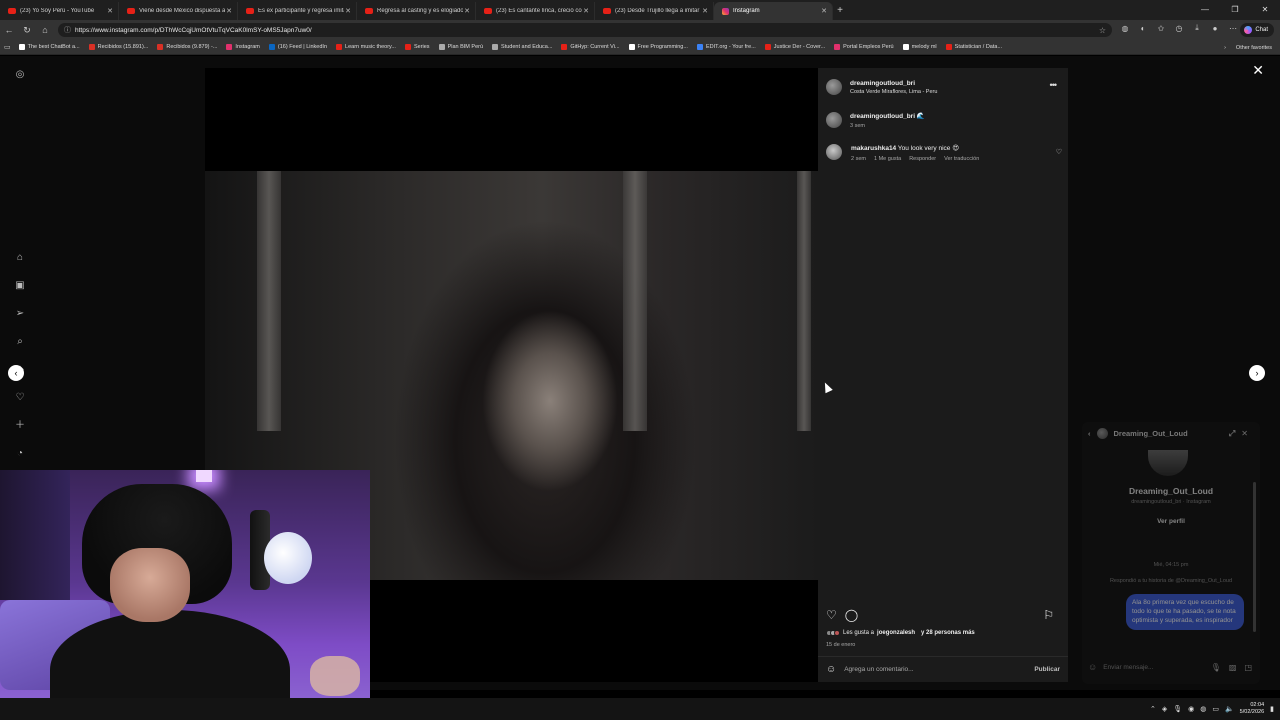 This screenshot has width=1280, height=720. Describe the element at coordinates (1225, 48) in the screenshot. I see `bookmarks-overflow-icon: ›` at that location.